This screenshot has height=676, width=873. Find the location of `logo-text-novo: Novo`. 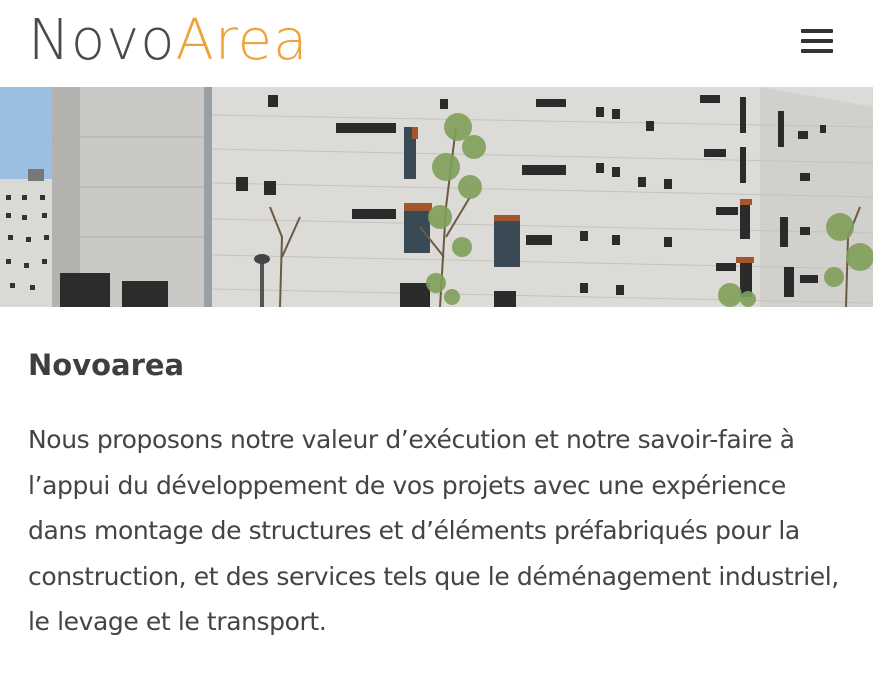

logo-text-novo: Novo is located at coordinates (102, 40).